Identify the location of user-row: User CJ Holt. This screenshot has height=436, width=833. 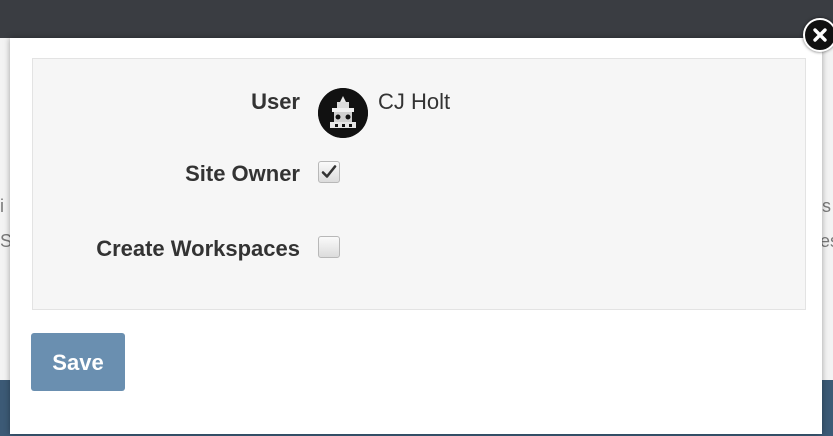
(419, 111).